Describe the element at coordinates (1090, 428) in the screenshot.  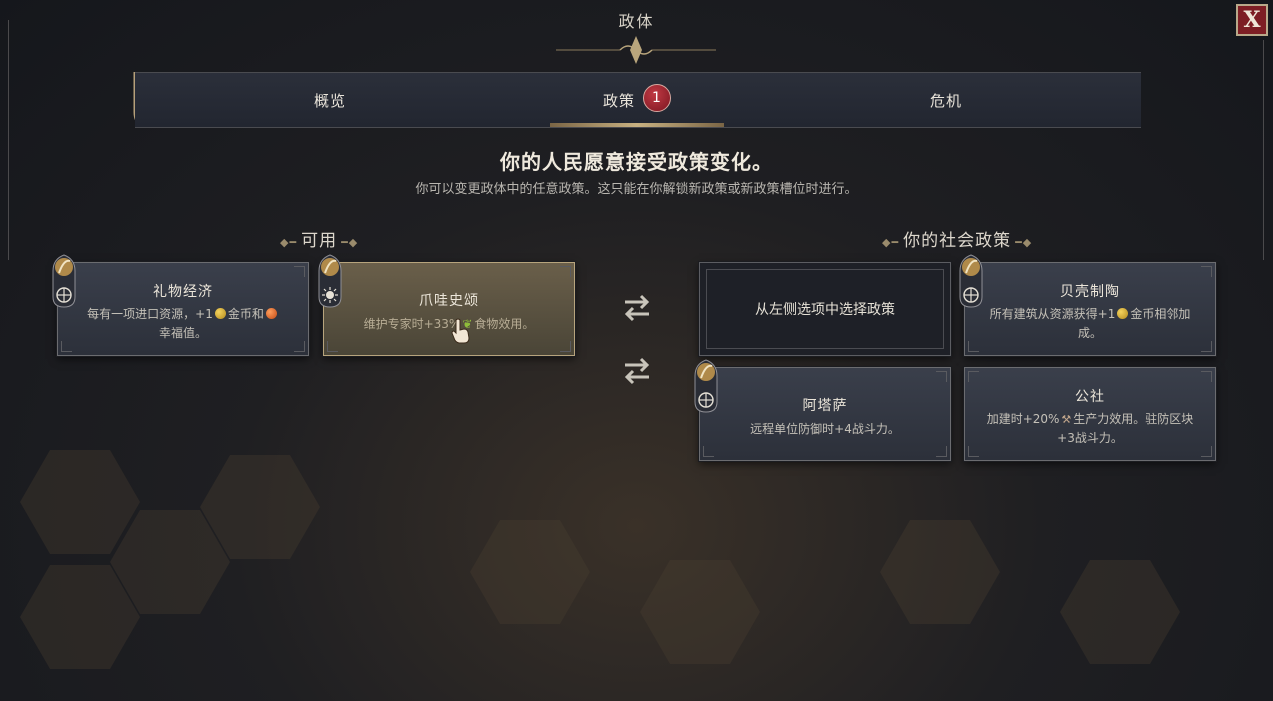
I see `policy-card-description: 加建时+20% ⚒ 生产力效用。驻防区块+3战斗力。` at that location.